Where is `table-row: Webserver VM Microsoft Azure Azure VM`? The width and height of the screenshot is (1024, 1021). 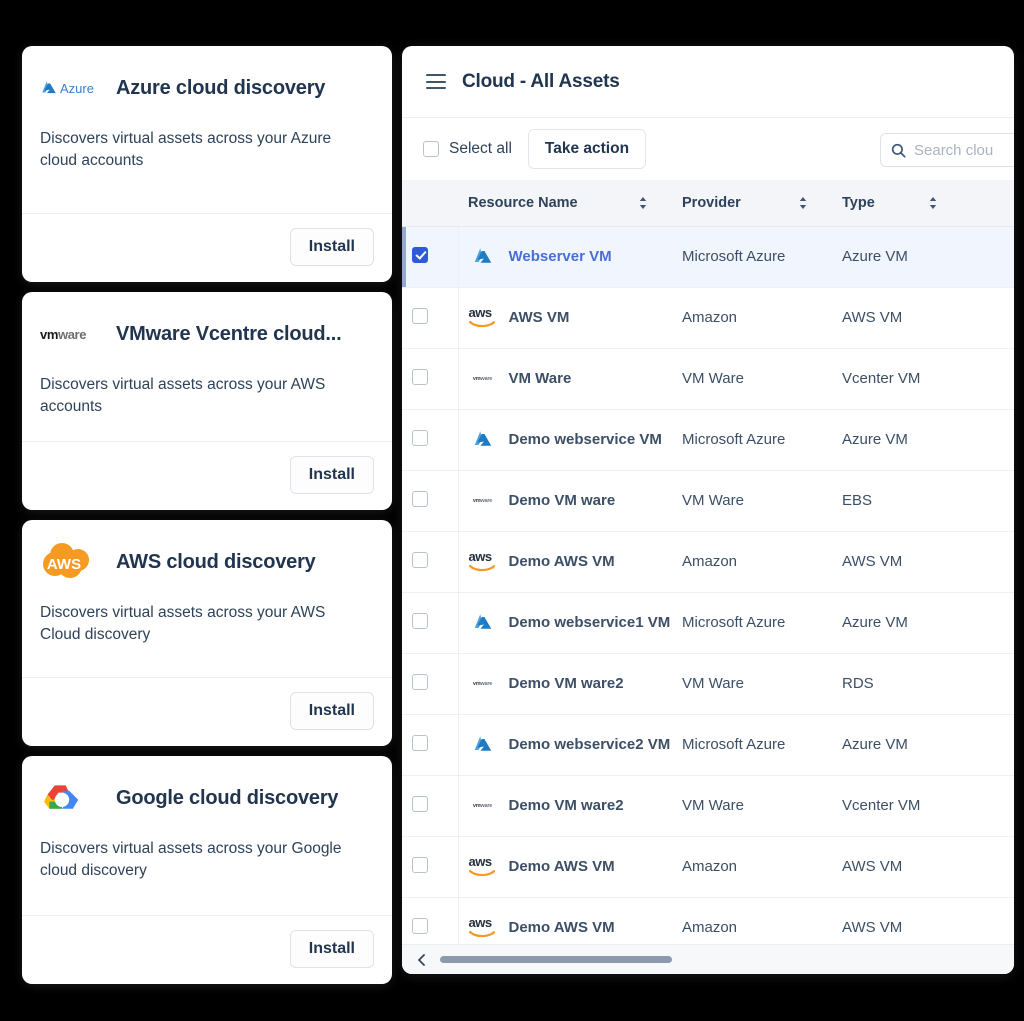
table-row: Webserver VM Microsoft Azure Azure VM is located at coordinates (708, 257).